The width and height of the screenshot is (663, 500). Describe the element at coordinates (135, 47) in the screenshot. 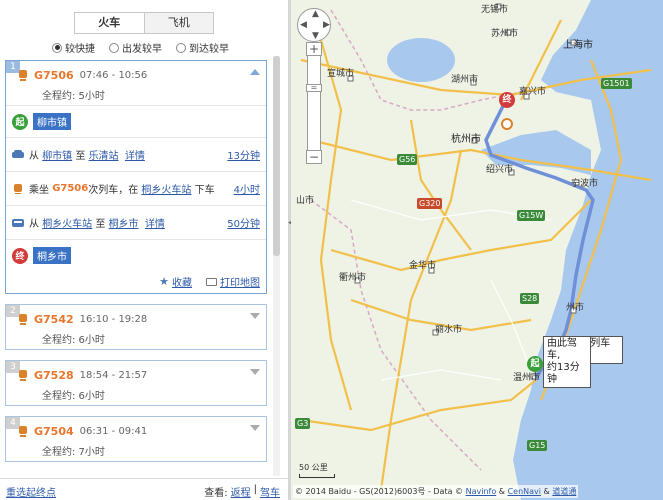

I see `sort-early-depart: 出发较早` at that location.